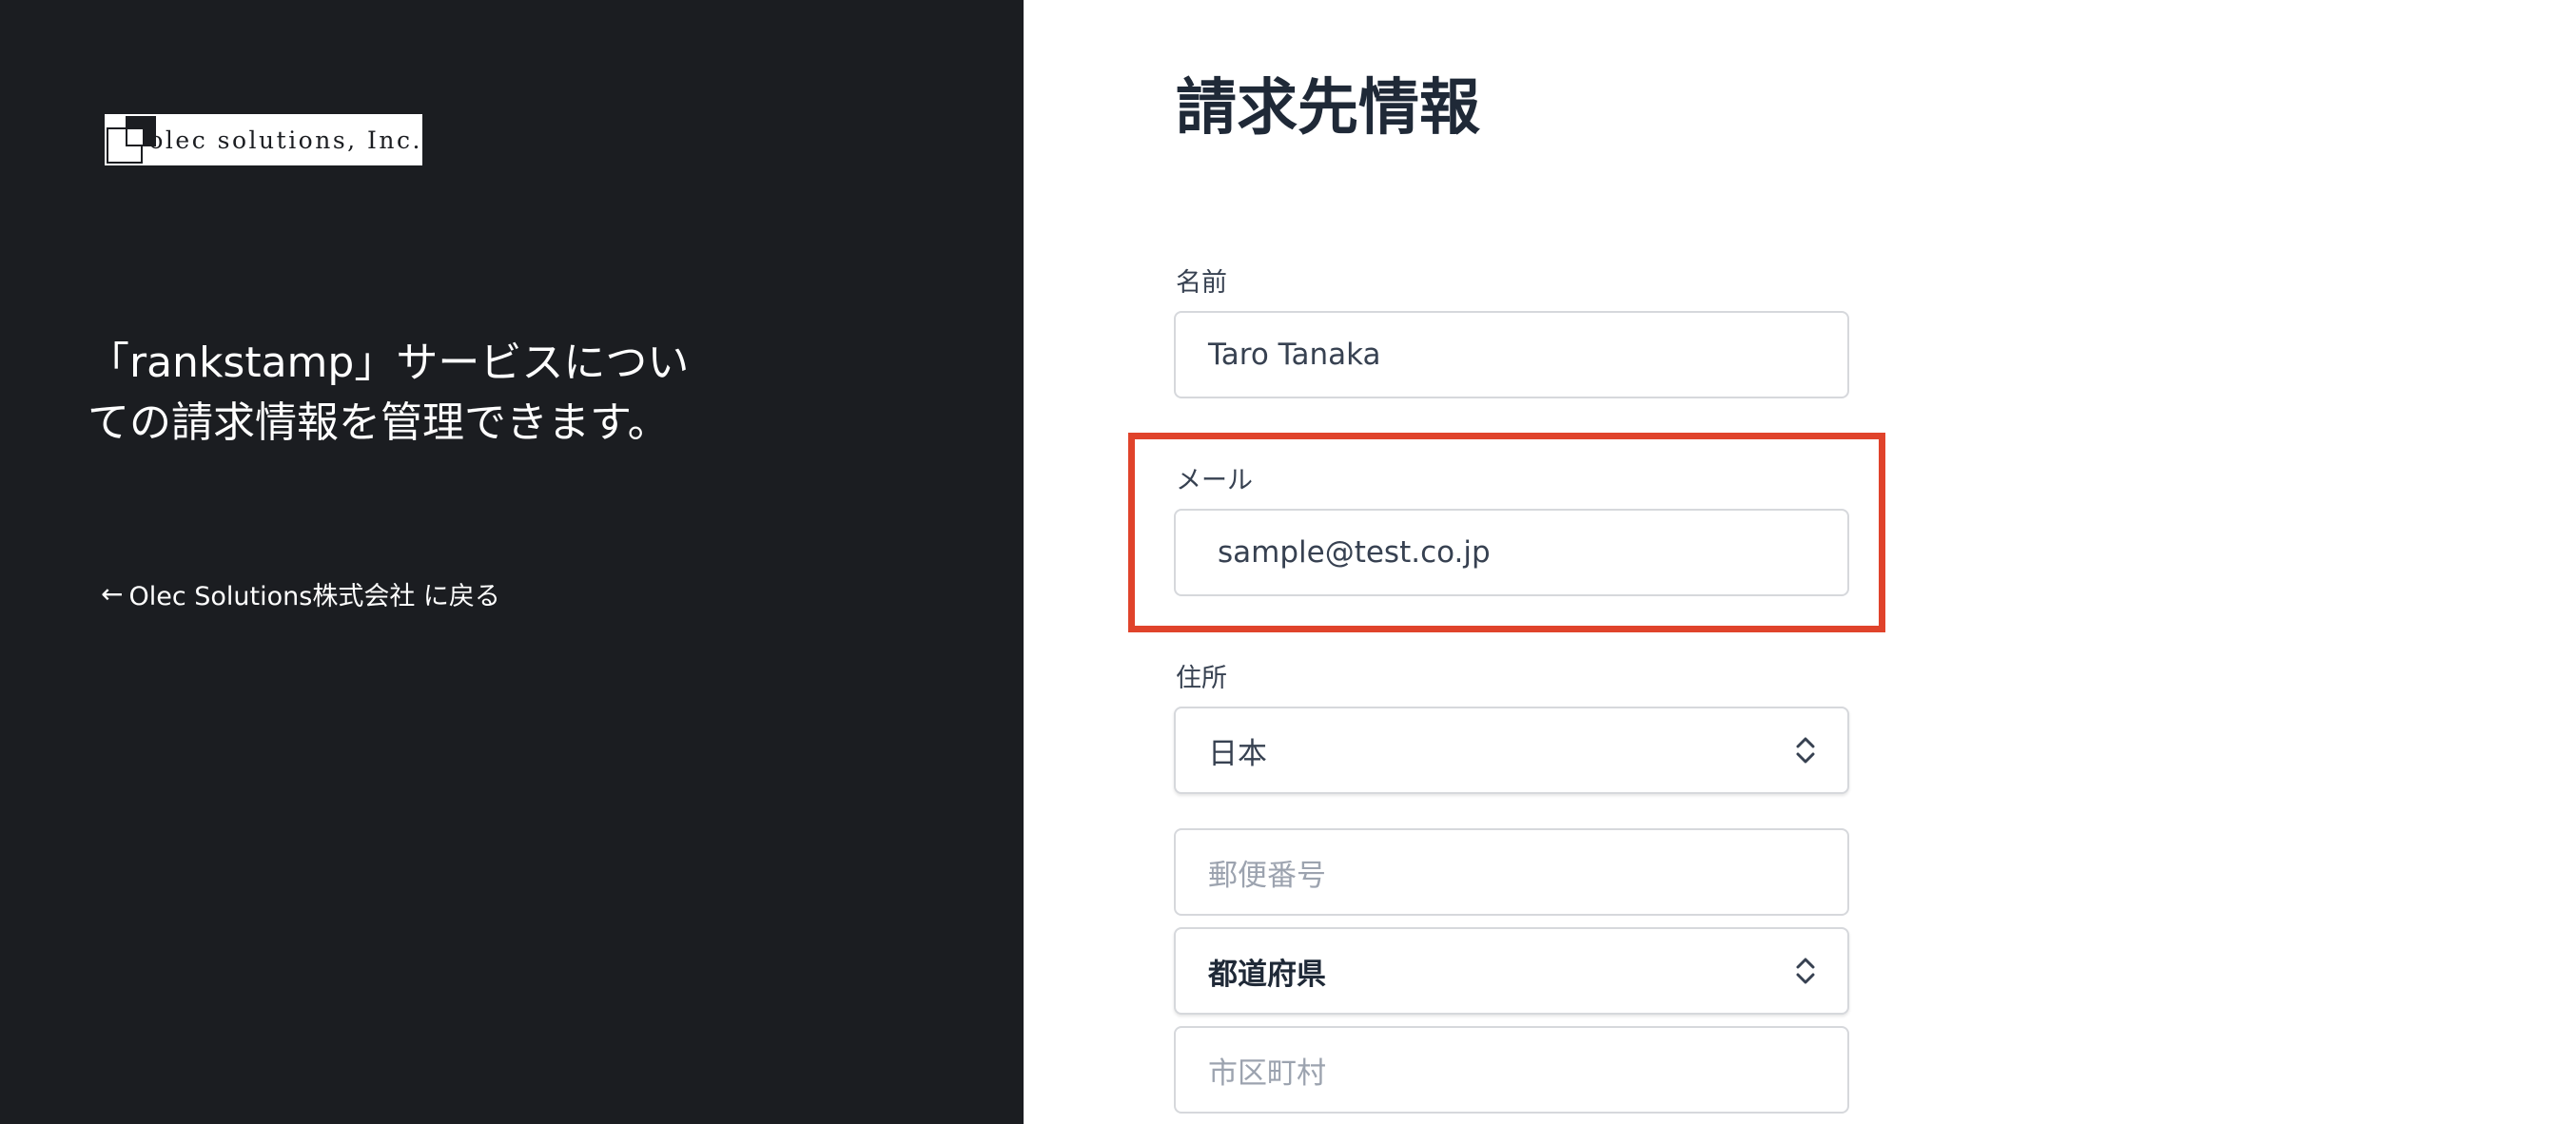 Image resolution: width=2576 pixels, height=1124 pixels. What do you see at coordinates (1511, 1070) in the screenshot?
I see `city-input: 市区町村` at bounding box center [1511, 1070].